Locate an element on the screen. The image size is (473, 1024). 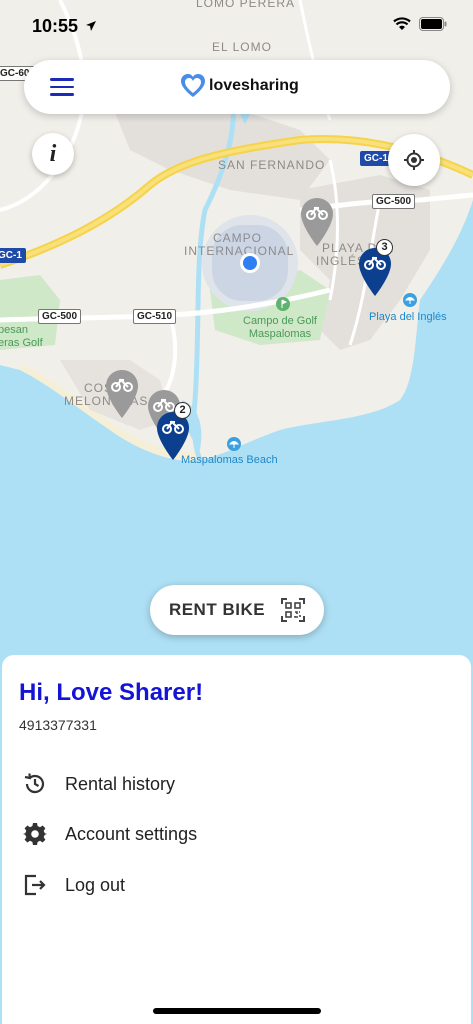
rent-bike-button: RENT BIKE is located at coordinates (237, 610).